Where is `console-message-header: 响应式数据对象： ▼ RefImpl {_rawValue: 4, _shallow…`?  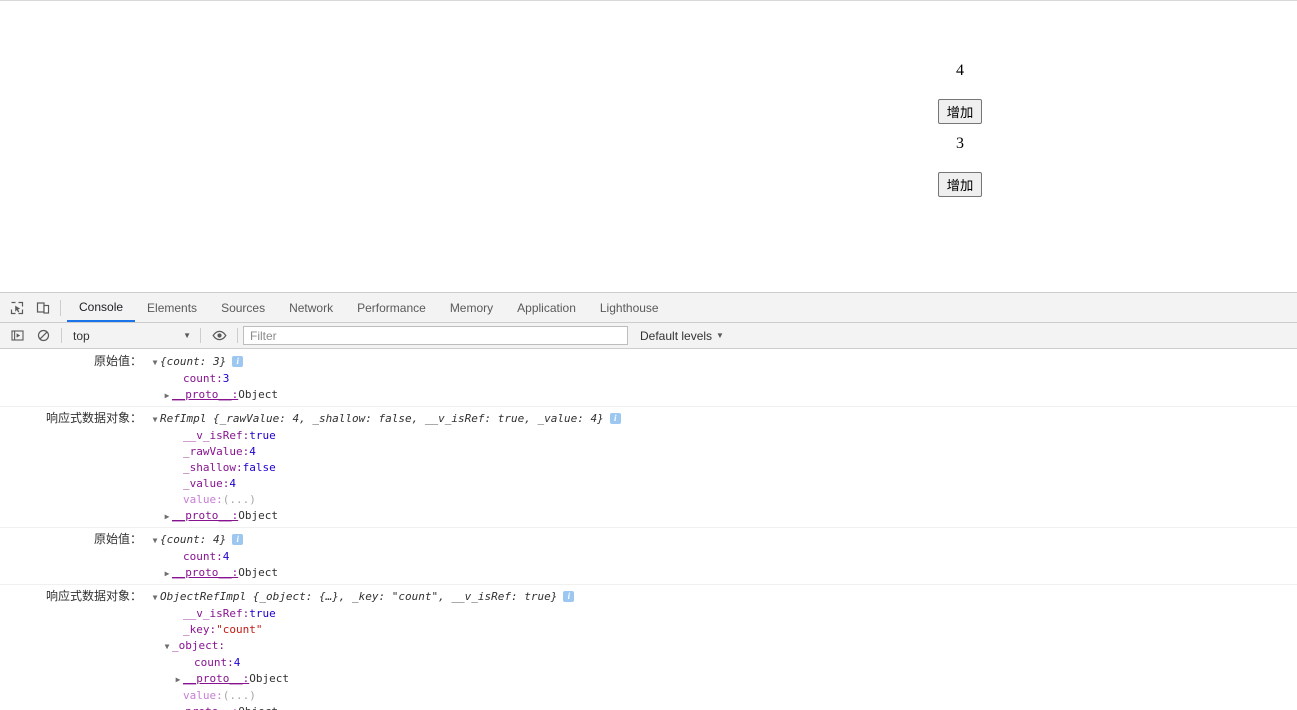
console-message-header: 响应式数据对象： ▼ RefImpl {_rawValue: 4, _shallow… is located at coordinates (648, 419).